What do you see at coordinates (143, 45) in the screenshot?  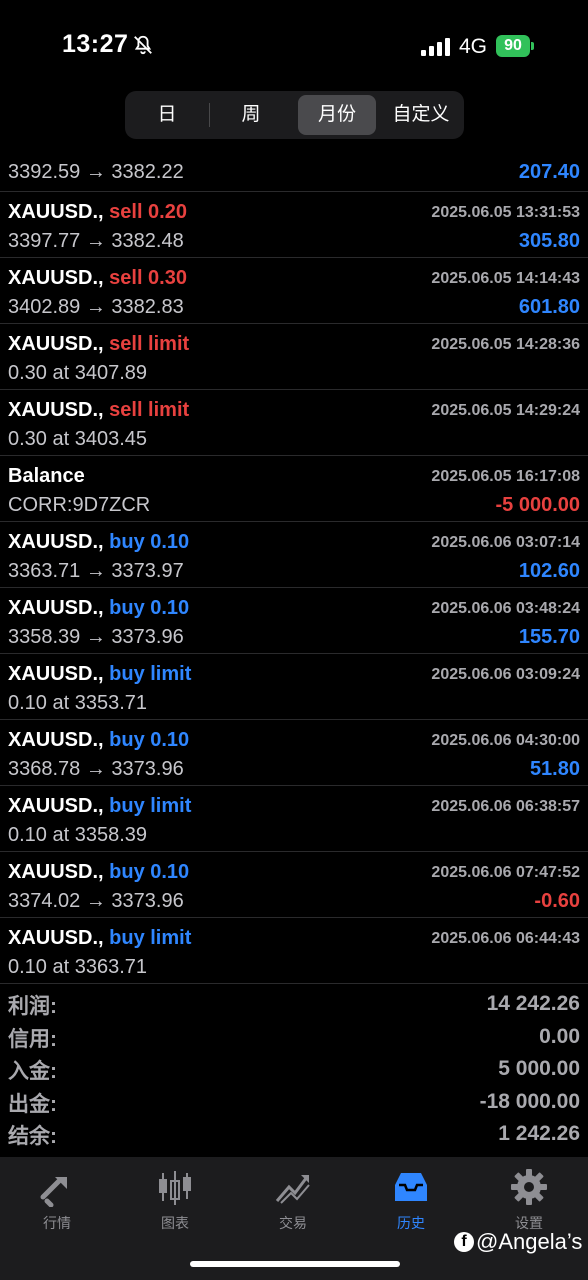 I see `bell-muted-icon` at bounding box center [143, 45].